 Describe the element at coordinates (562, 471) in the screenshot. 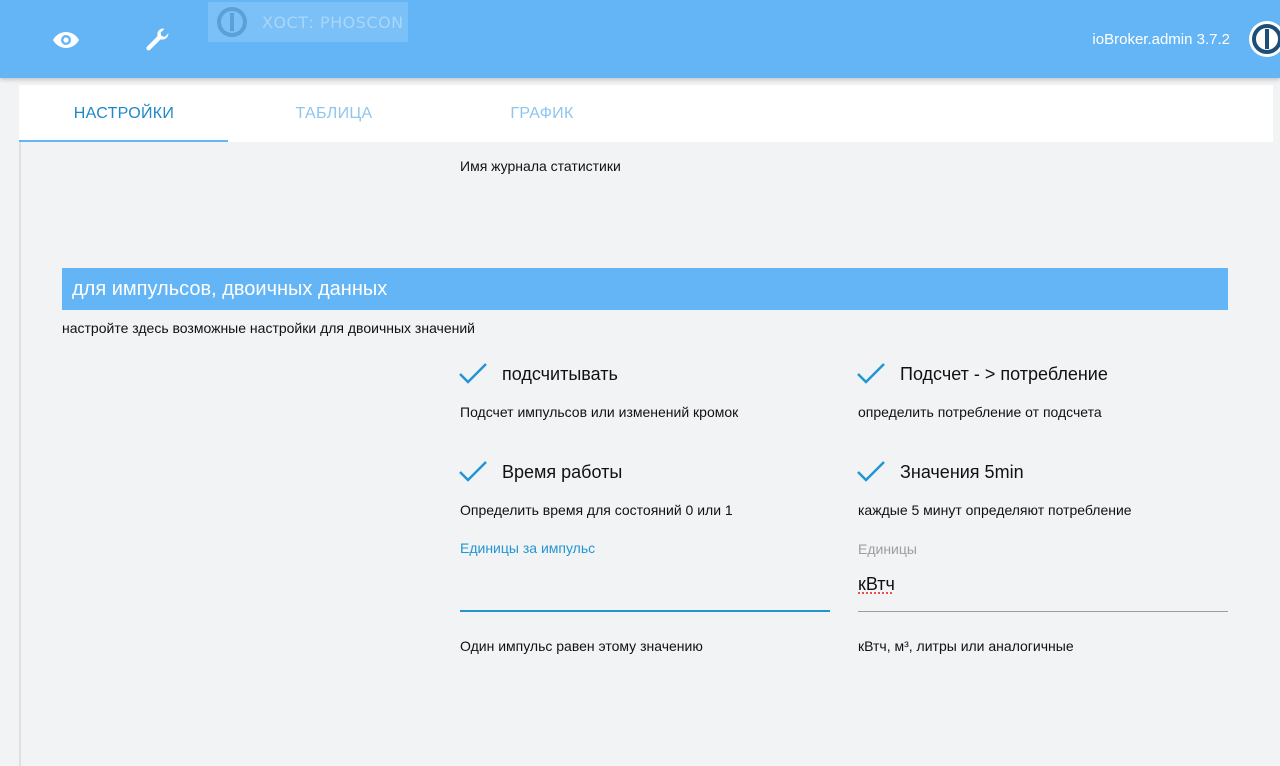

I see `runtime-label: Время работы` at that location.